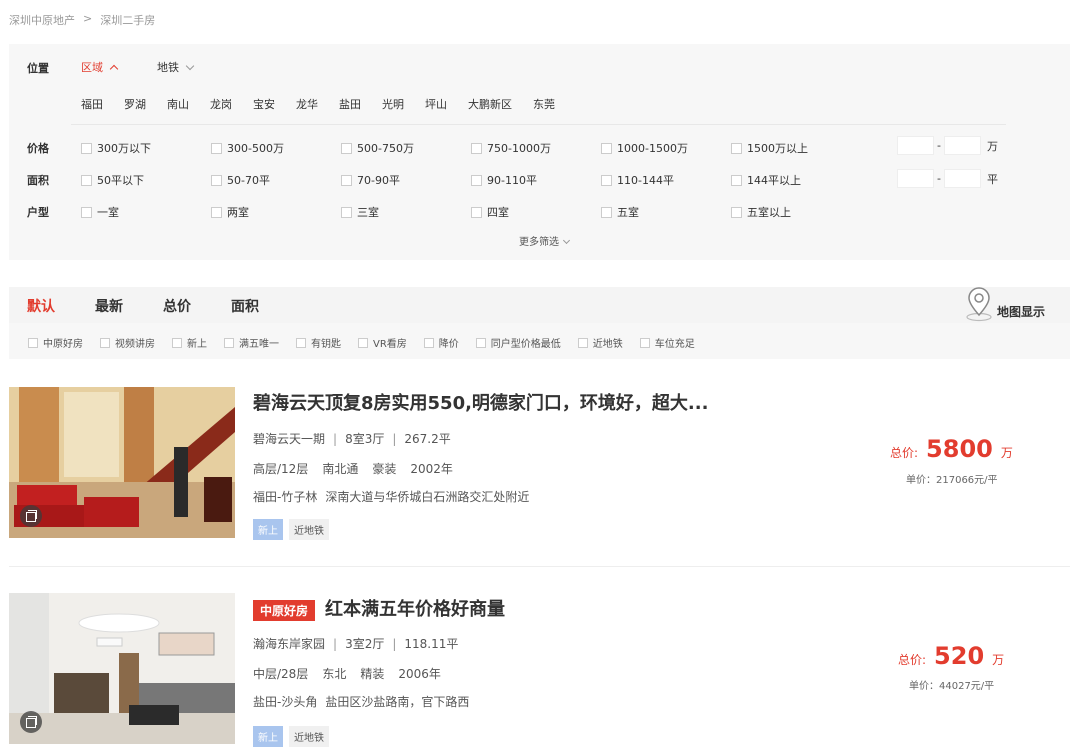  Describe the element at coordinates (251, 342) in the screenshot. I see `quick-filter: 满五唯一` at that location.